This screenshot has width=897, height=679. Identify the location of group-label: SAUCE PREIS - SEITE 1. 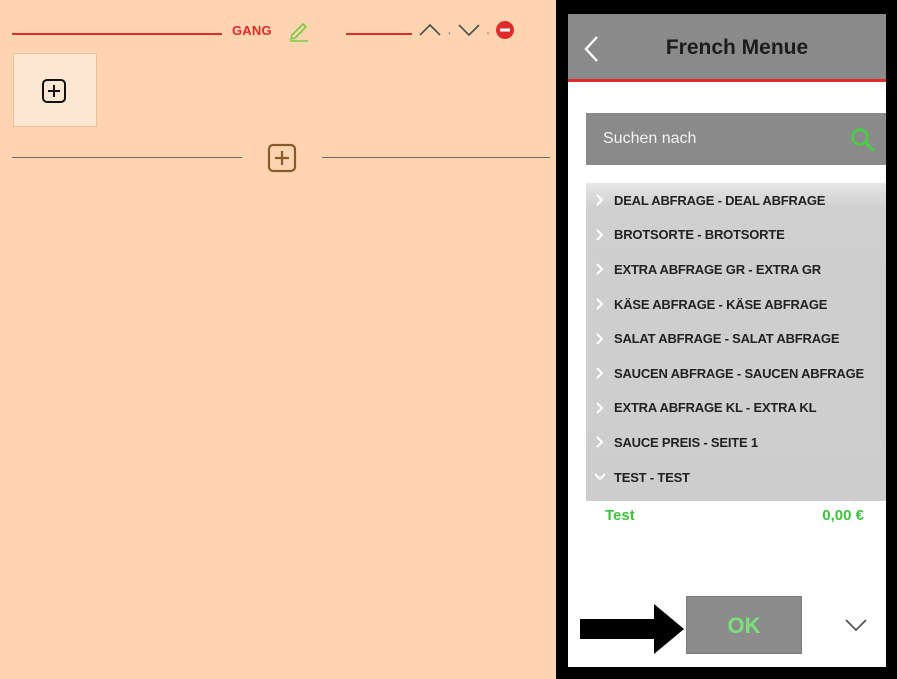
(686, 442).